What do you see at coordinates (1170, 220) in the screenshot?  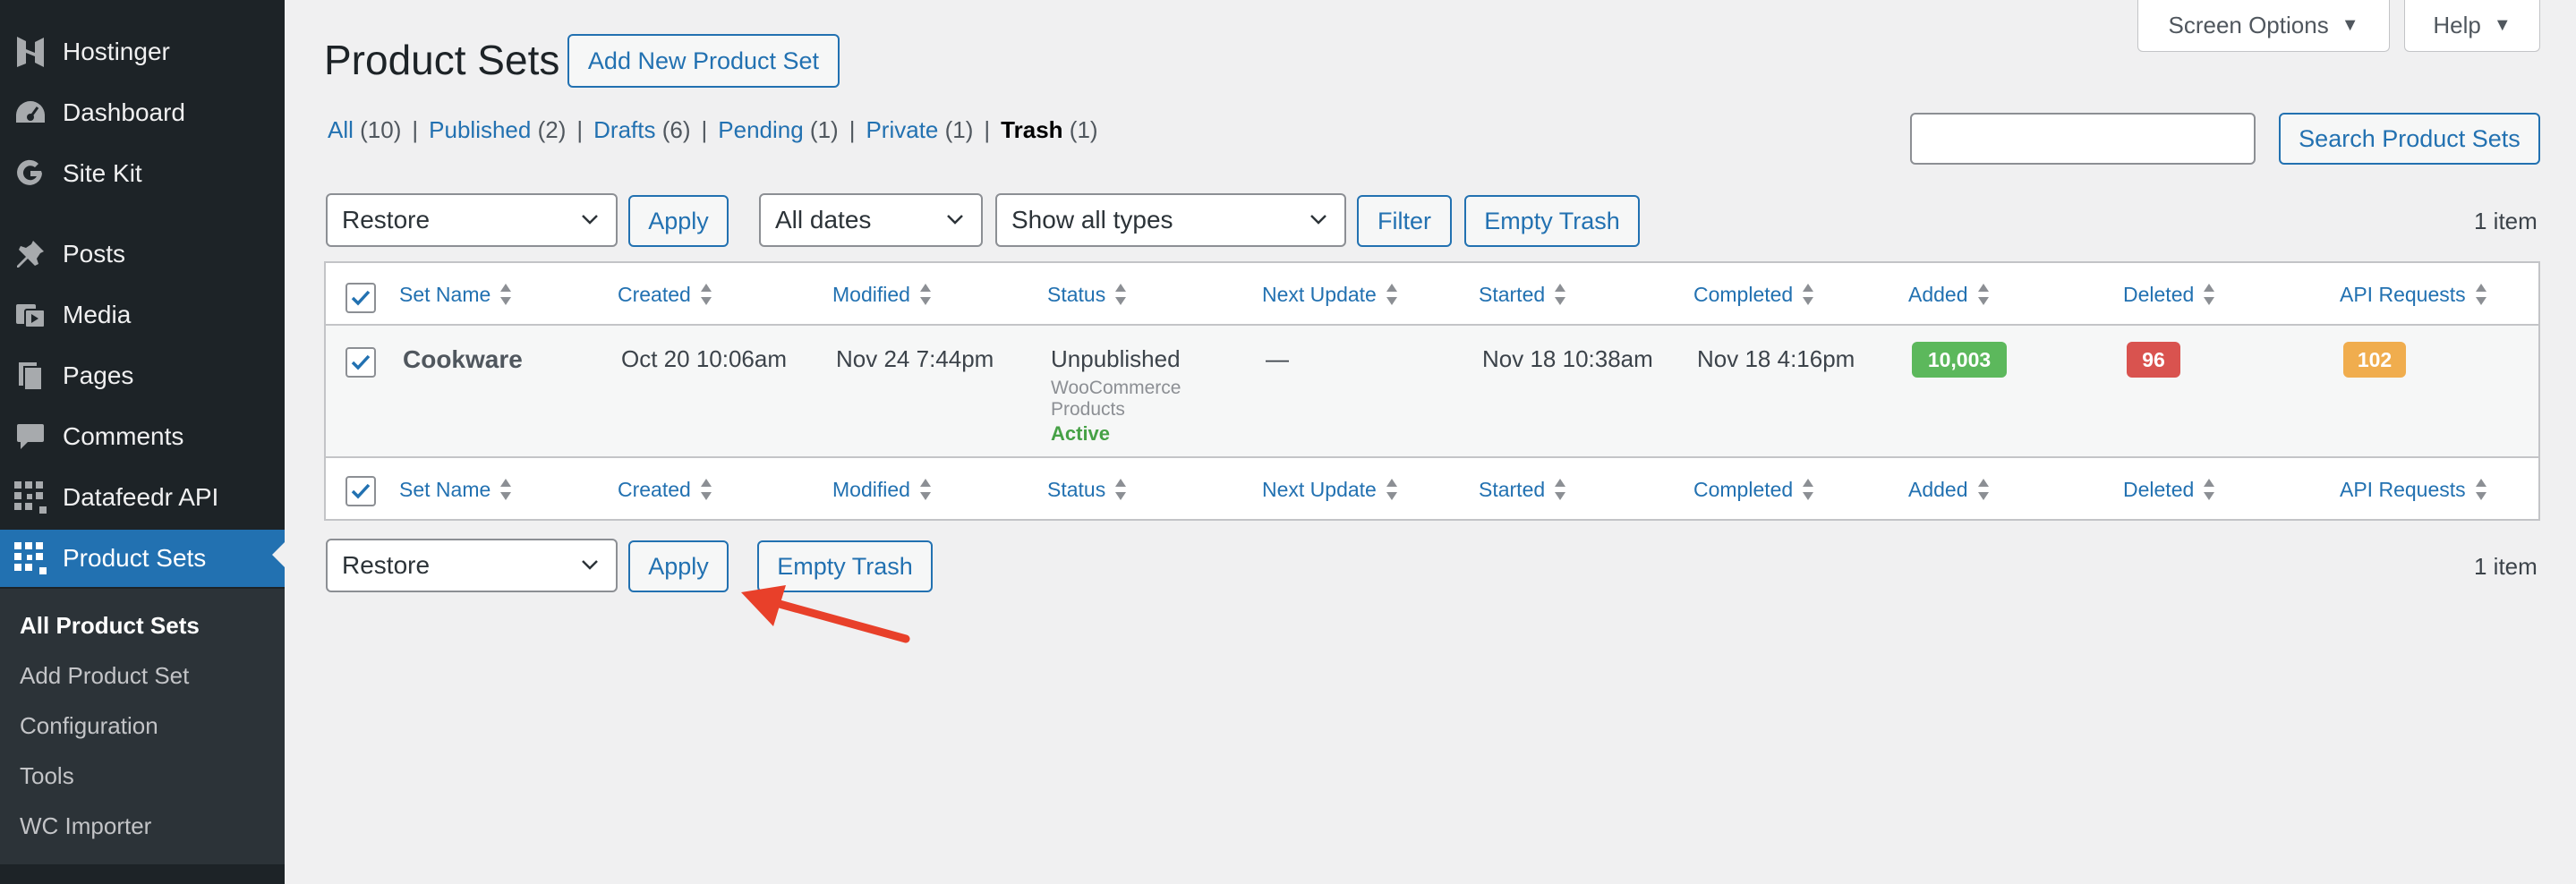 I see `types-filter-select: Show all types` at bounding box center [1170, 220].